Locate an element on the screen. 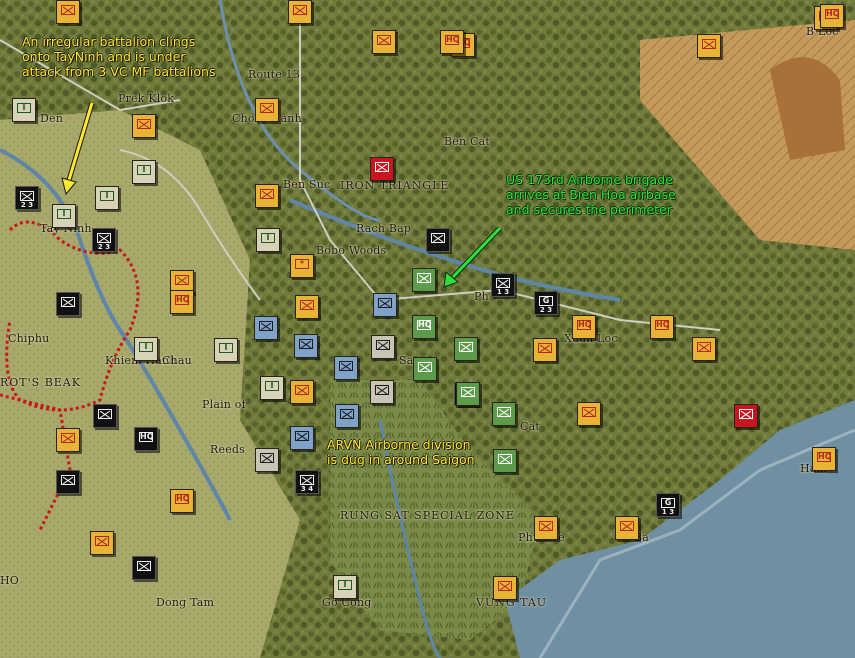  place-label: Prek Klok is located at coordinates (146, 98).